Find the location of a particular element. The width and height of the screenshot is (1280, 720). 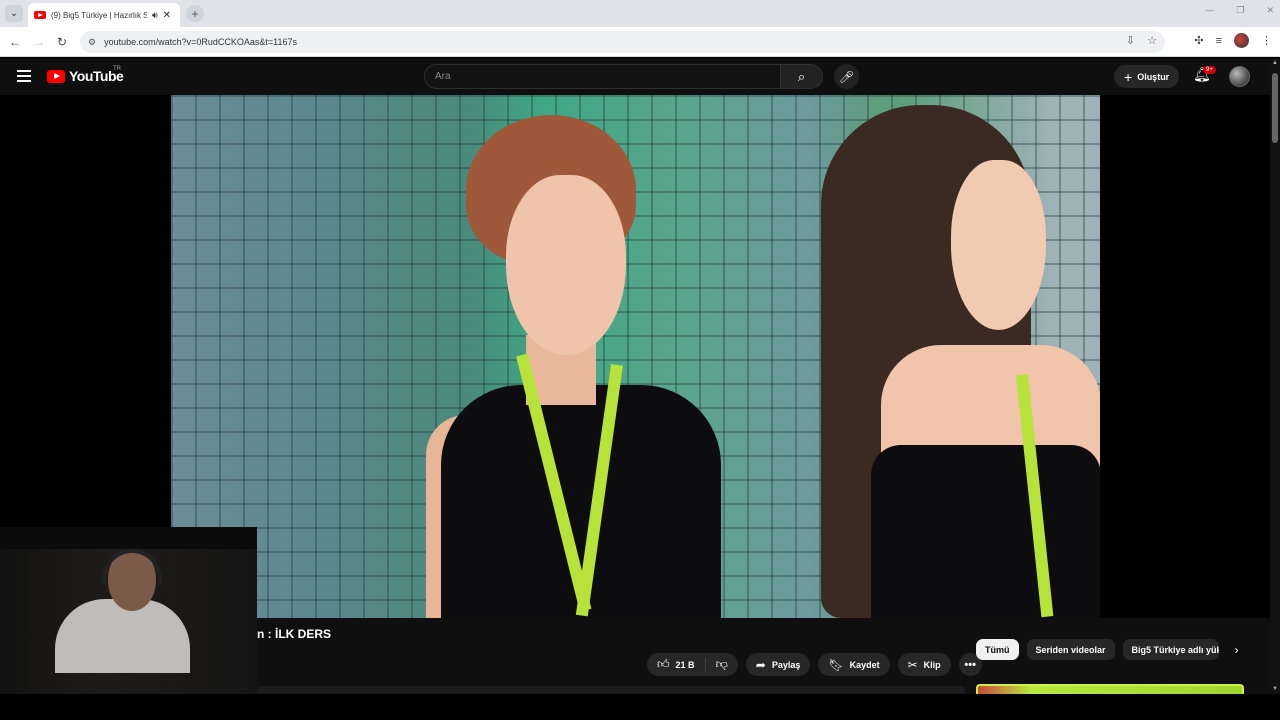

bookmark-star-icon: ☆ is located at coordinates (1152, 40).